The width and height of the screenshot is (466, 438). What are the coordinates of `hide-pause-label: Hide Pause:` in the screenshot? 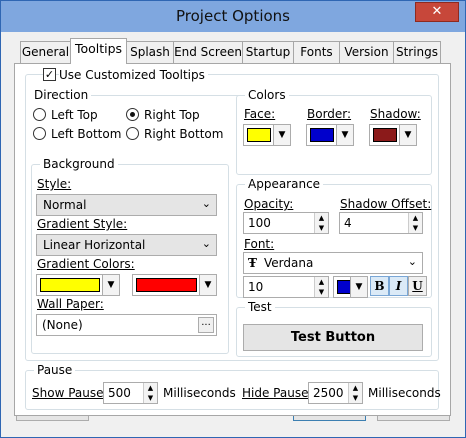 It's located at (277, 393).